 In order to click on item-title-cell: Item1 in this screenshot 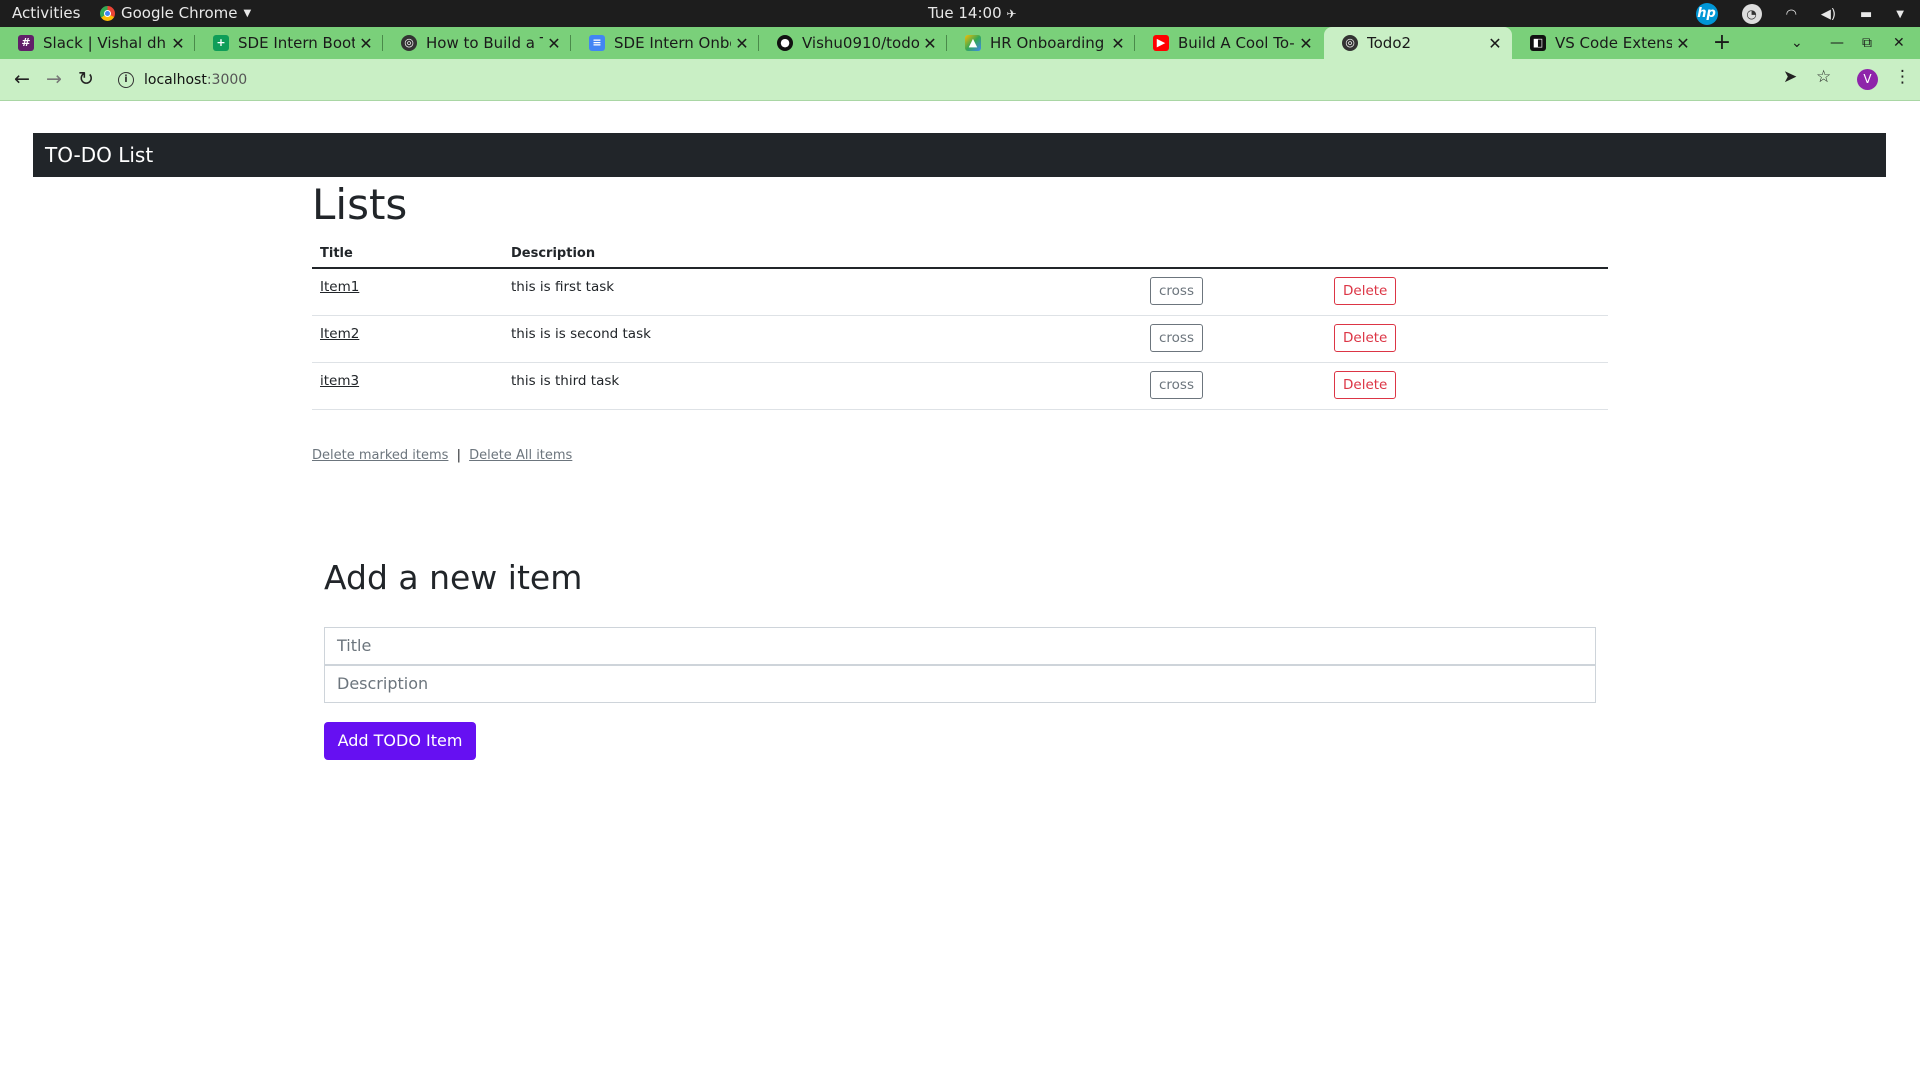, I will do `click(407, 292)`.